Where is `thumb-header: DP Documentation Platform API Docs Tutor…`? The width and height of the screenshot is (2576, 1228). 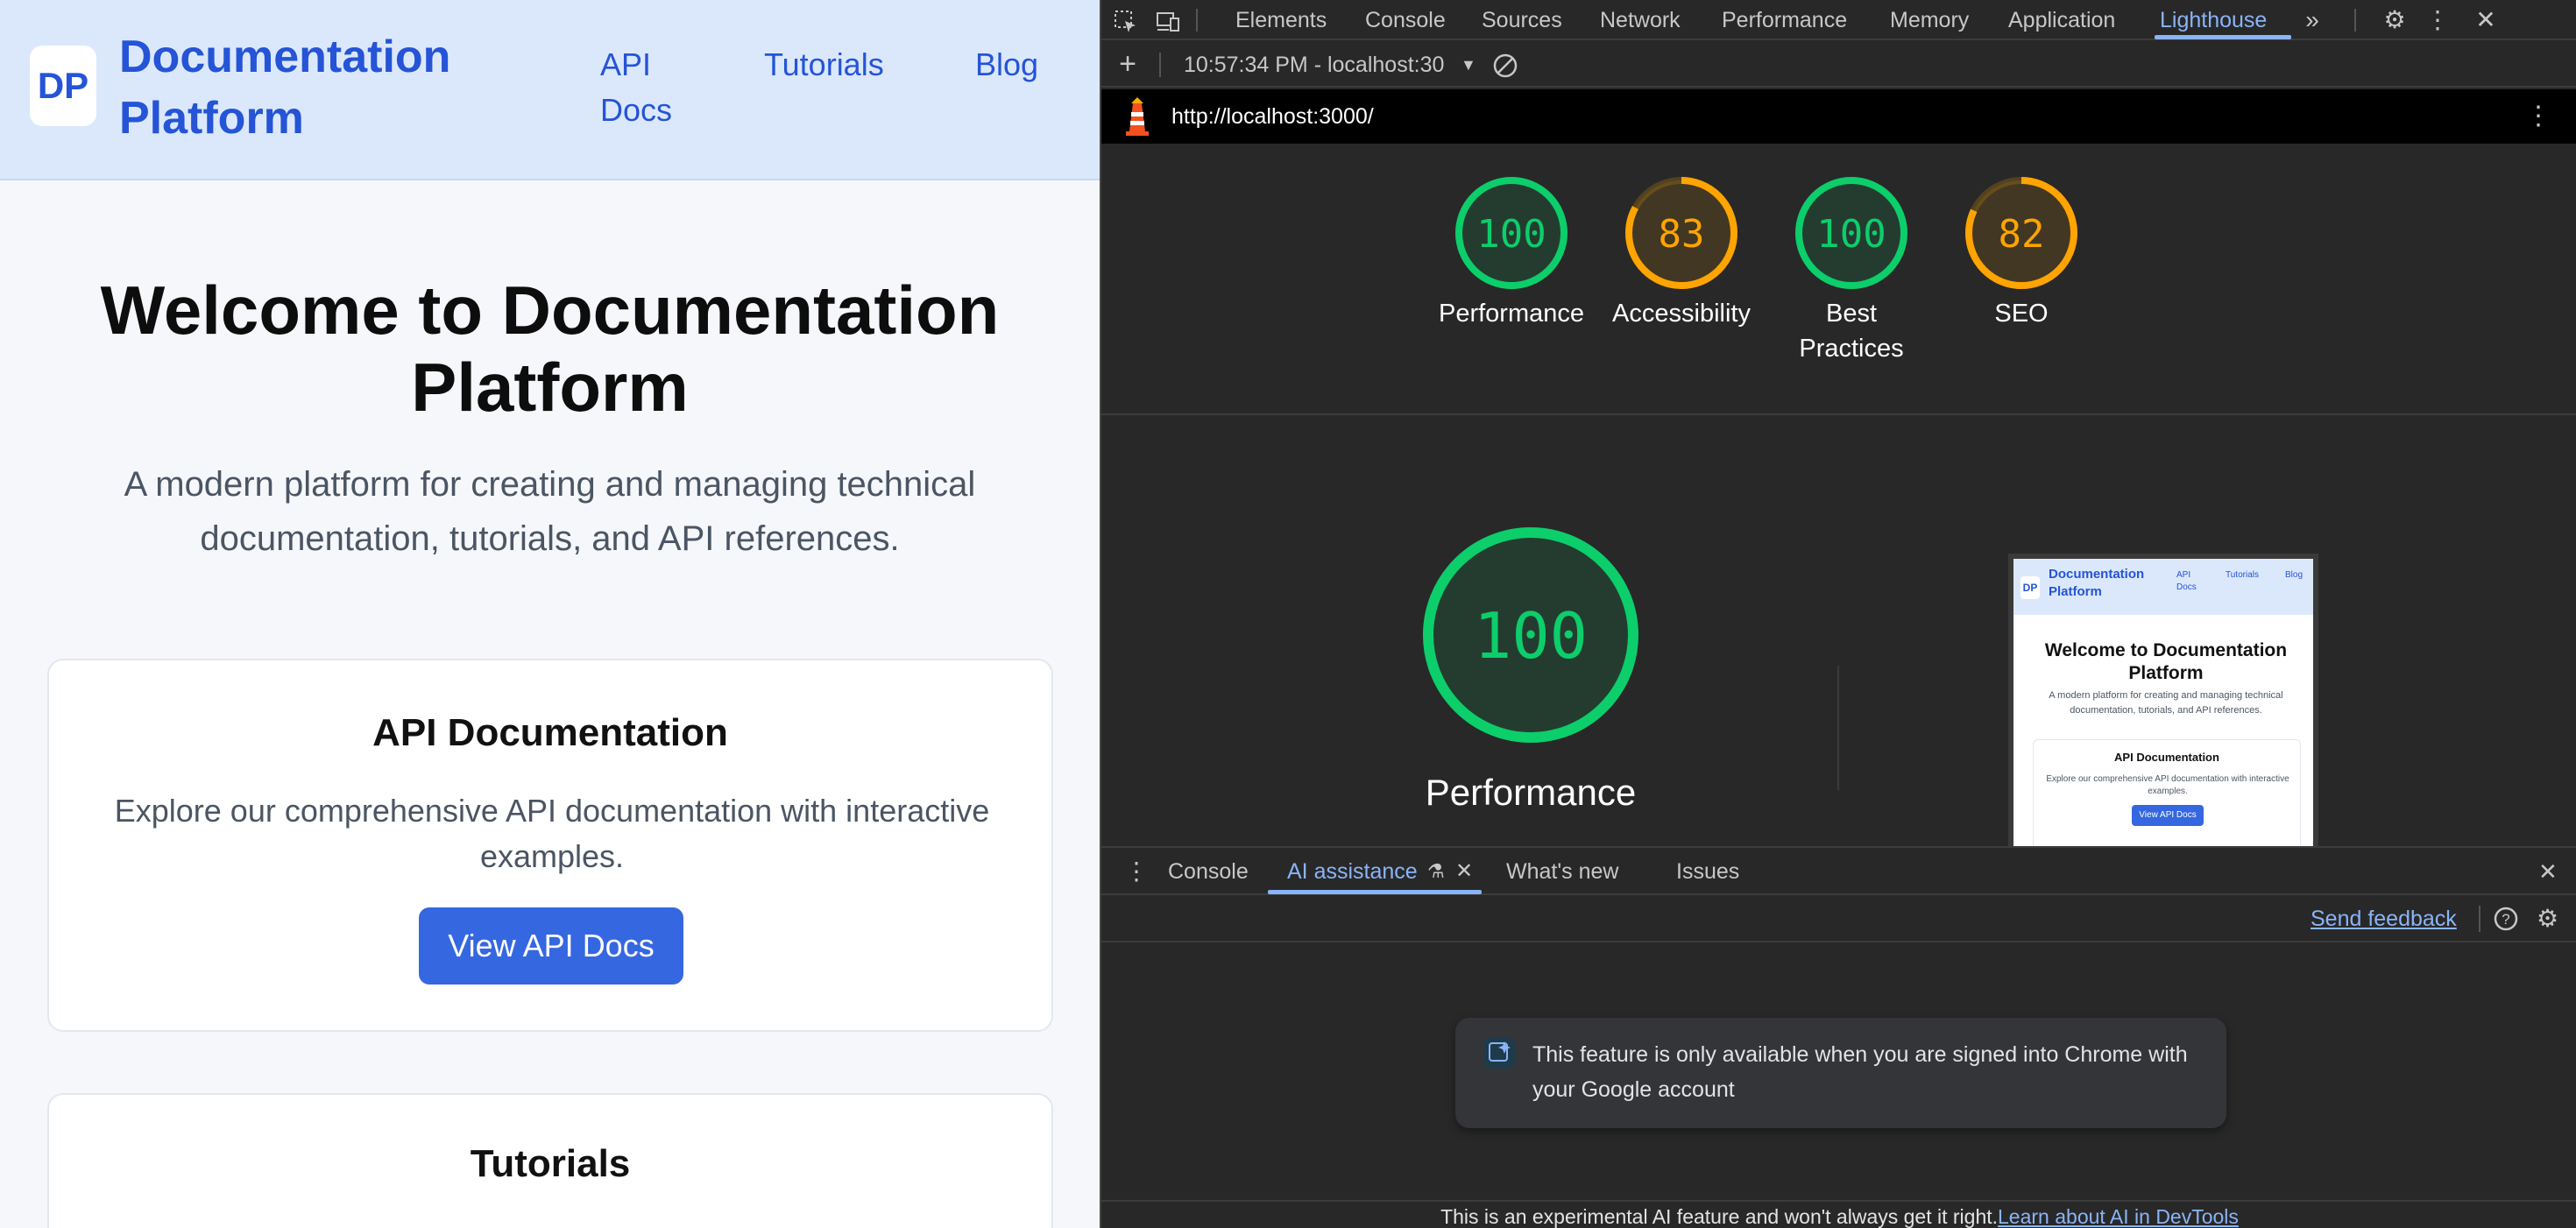
thumb-header: DP Documentation Platform API Docs Tutor… is located at coordinates (2163, 587).